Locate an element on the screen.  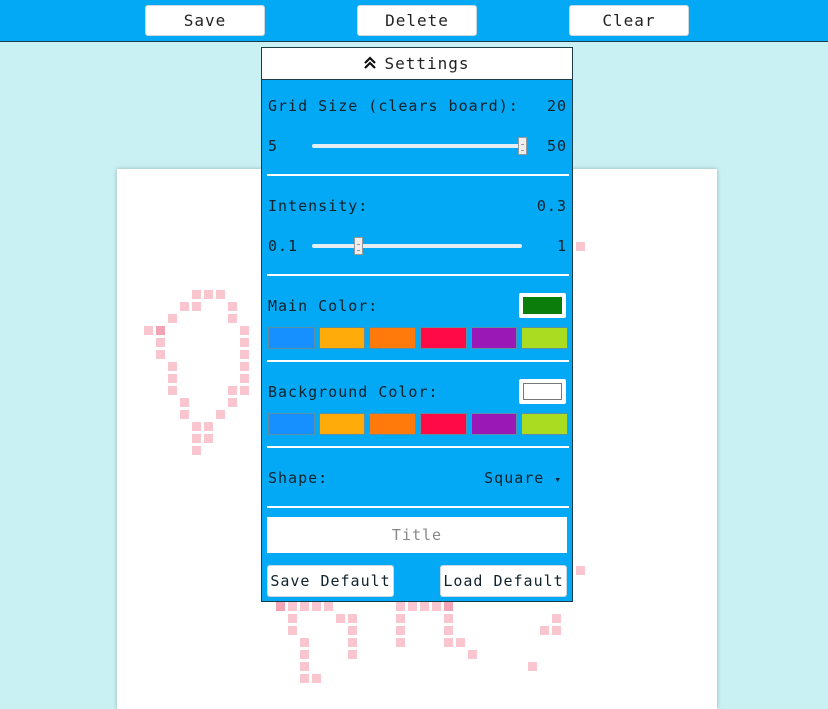
intensity-value: 0.3 is located at coordinates (551, 206).